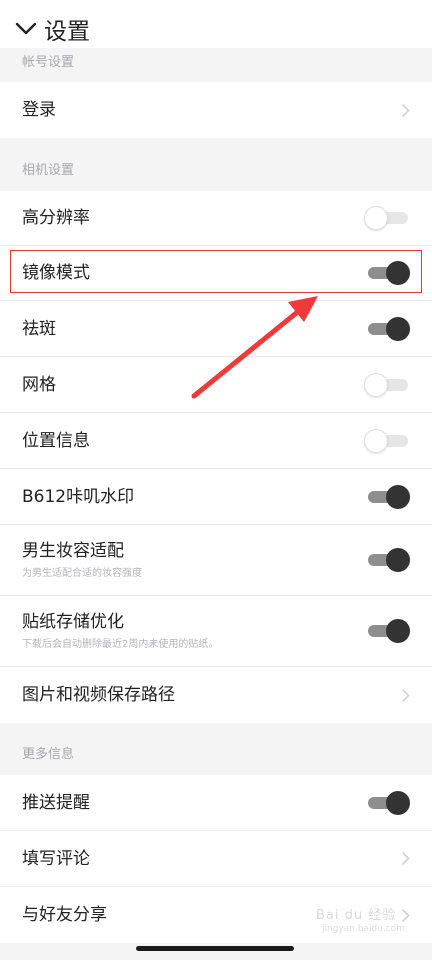  What do you see at coordinates (78, 496) in the screenshot?
I see `row-label: B612咔叽水印` at bounding box center [78, 496].